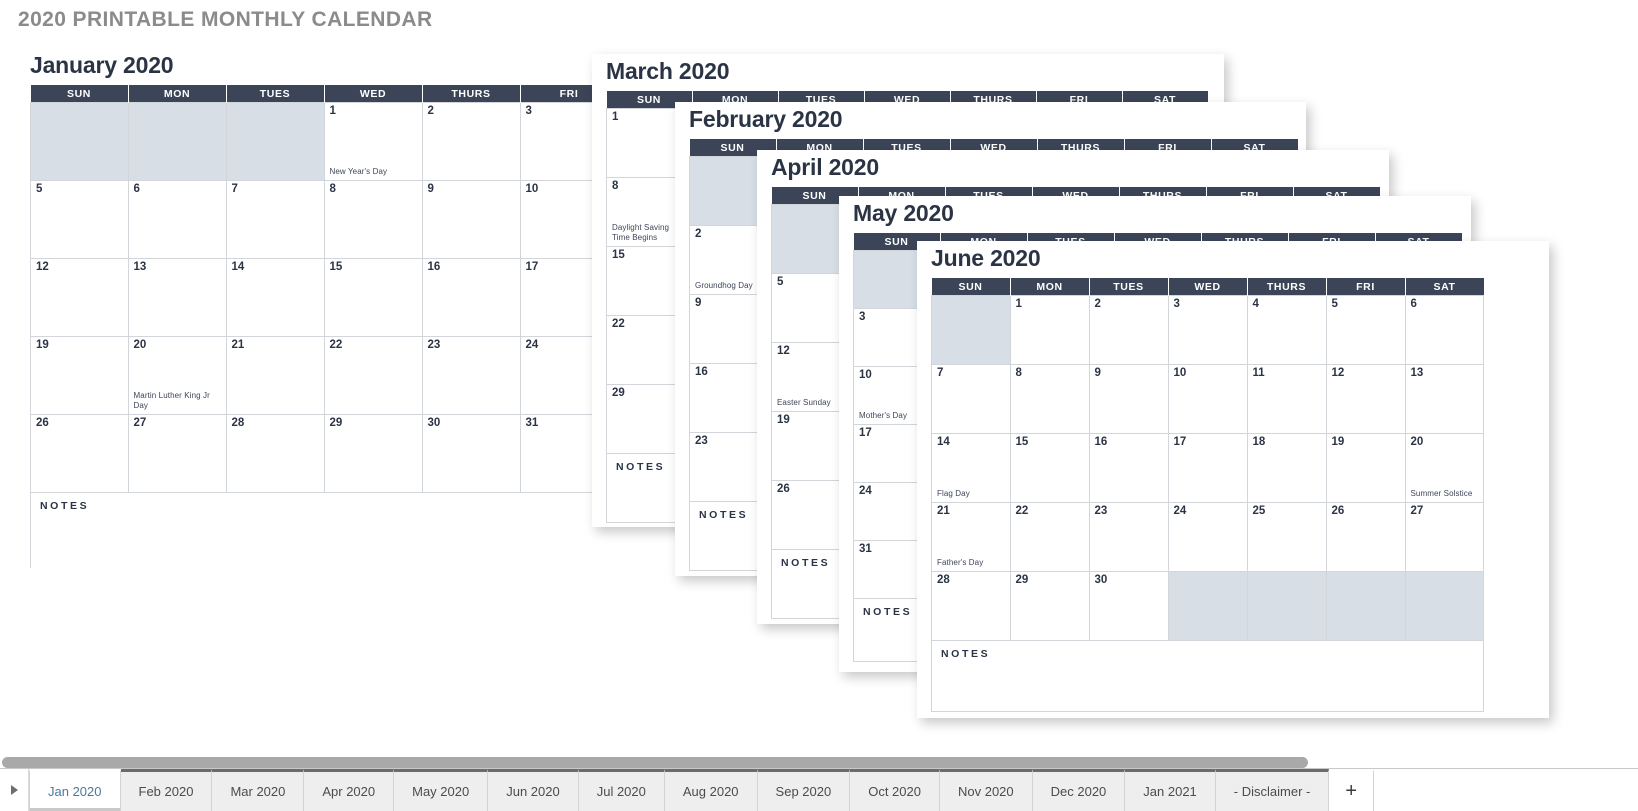 The height and width of the screenshot is (811, 1638). Describe the element at coordinates (1286, 468) in the screenshot. I see `calendar-cell-day-18: 18` at that location.